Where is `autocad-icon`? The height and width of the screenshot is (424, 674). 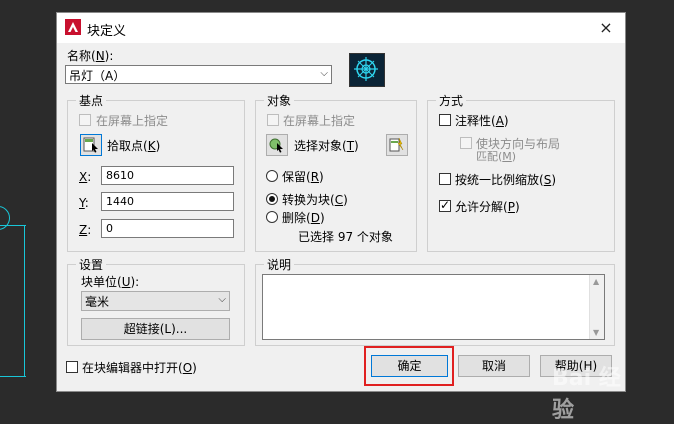
autocad-icon is located at coordinates (73, 27).